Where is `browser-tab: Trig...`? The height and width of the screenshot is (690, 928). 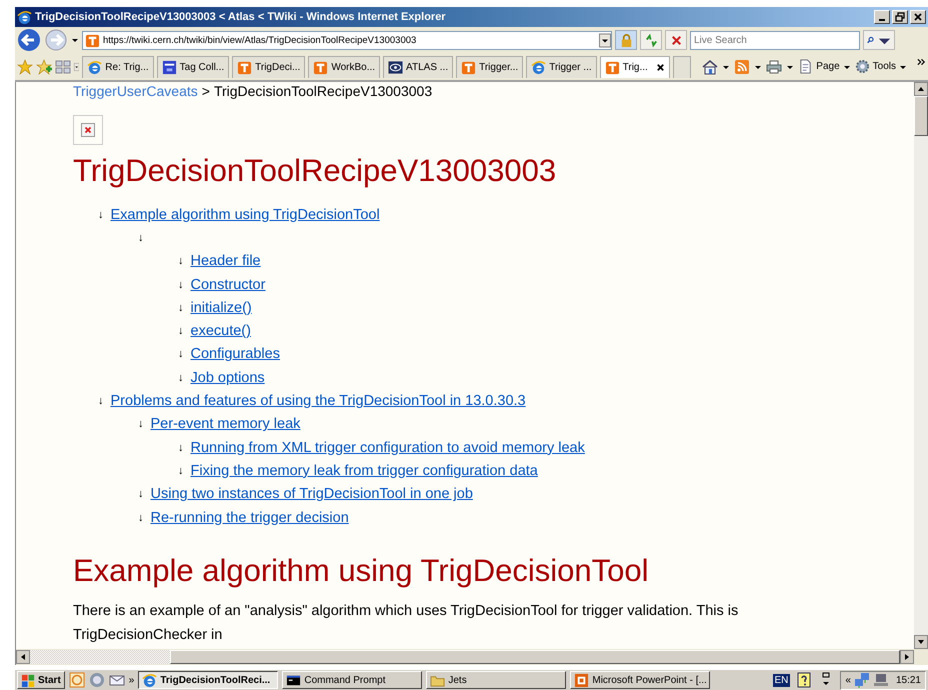
browser-tab: Trig... is located at coordinates (635, 67).